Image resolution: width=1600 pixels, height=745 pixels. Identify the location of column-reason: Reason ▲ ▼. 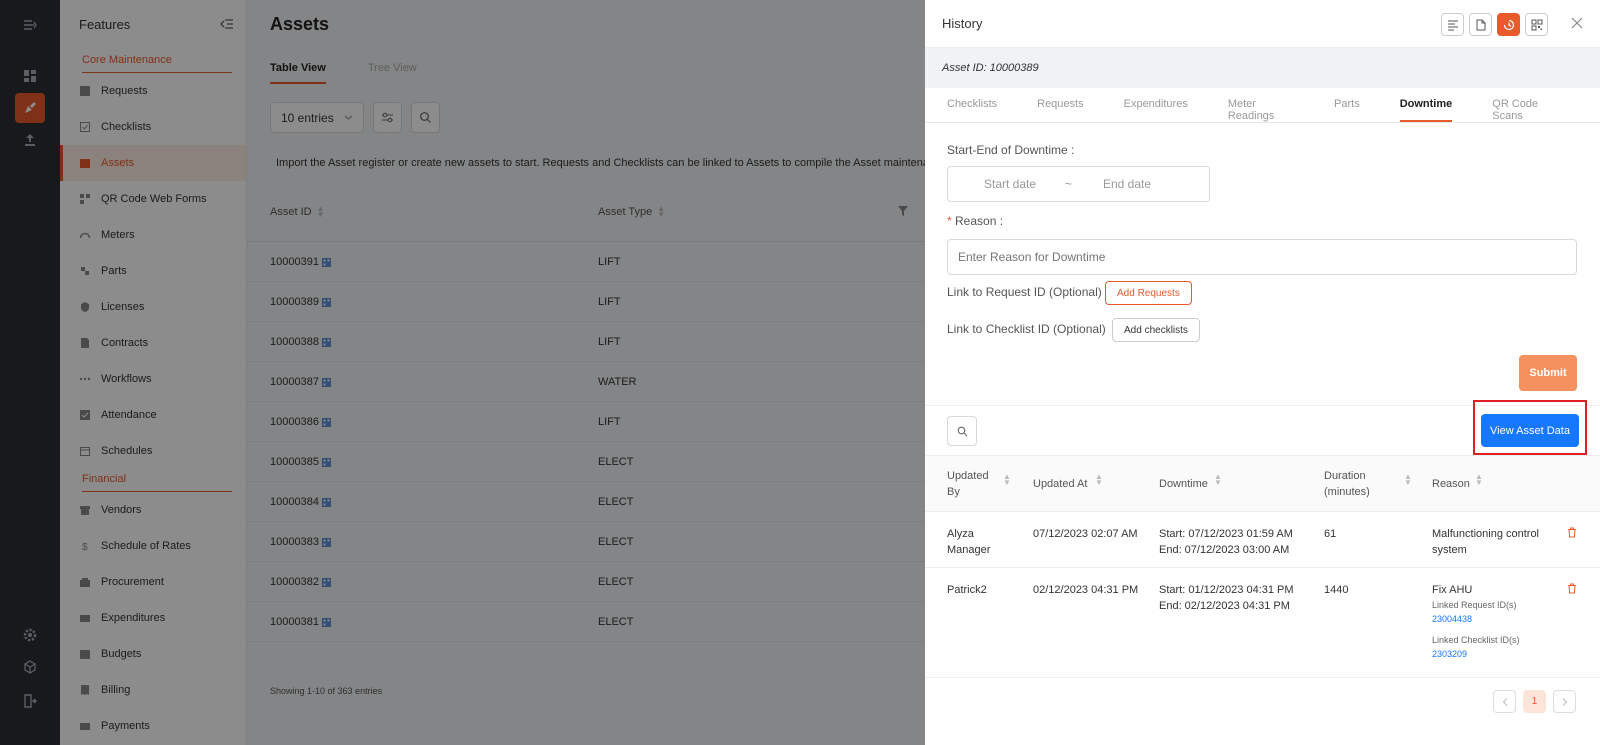
(1457, 482).